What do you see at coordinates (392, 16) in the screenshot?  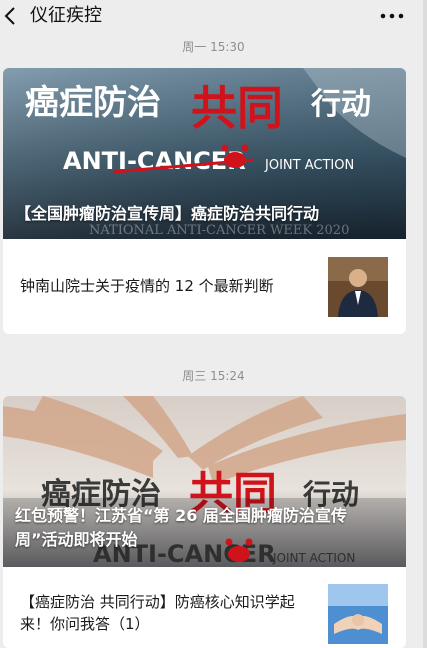 I see `more-dots-icon` at bounding box center [392, 16].